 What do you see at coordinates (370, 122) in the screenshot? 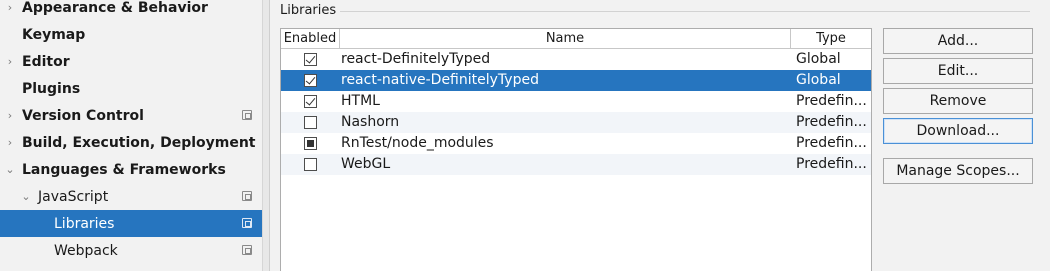
I see `library-name: Nashorn` at bounding box center [370, 122].